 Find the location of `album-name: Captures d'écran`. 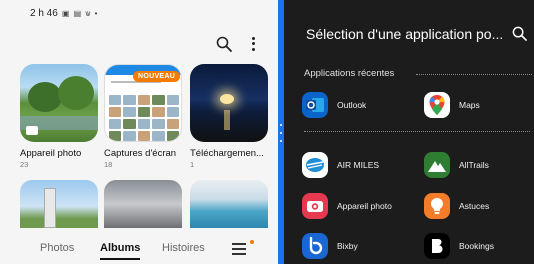

album-name: Captures d'écran is located at coordinates (140, 153).